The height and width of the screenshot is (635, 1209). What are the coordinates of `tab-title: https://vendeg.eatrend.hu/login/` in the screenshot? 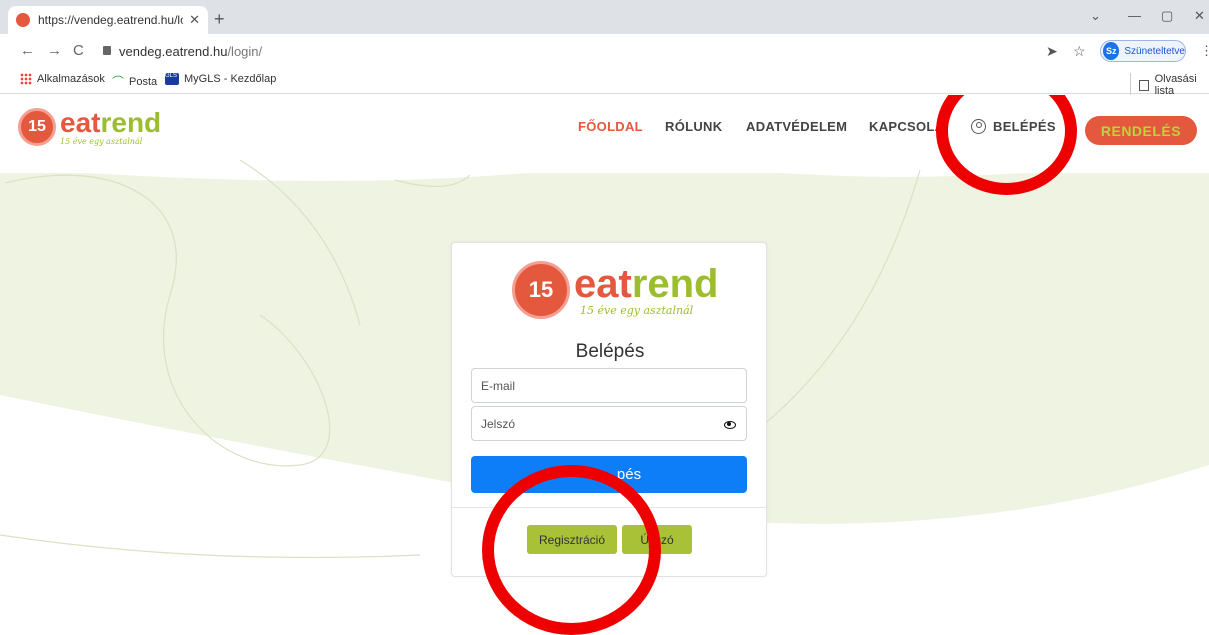 It's located at (110, 20).